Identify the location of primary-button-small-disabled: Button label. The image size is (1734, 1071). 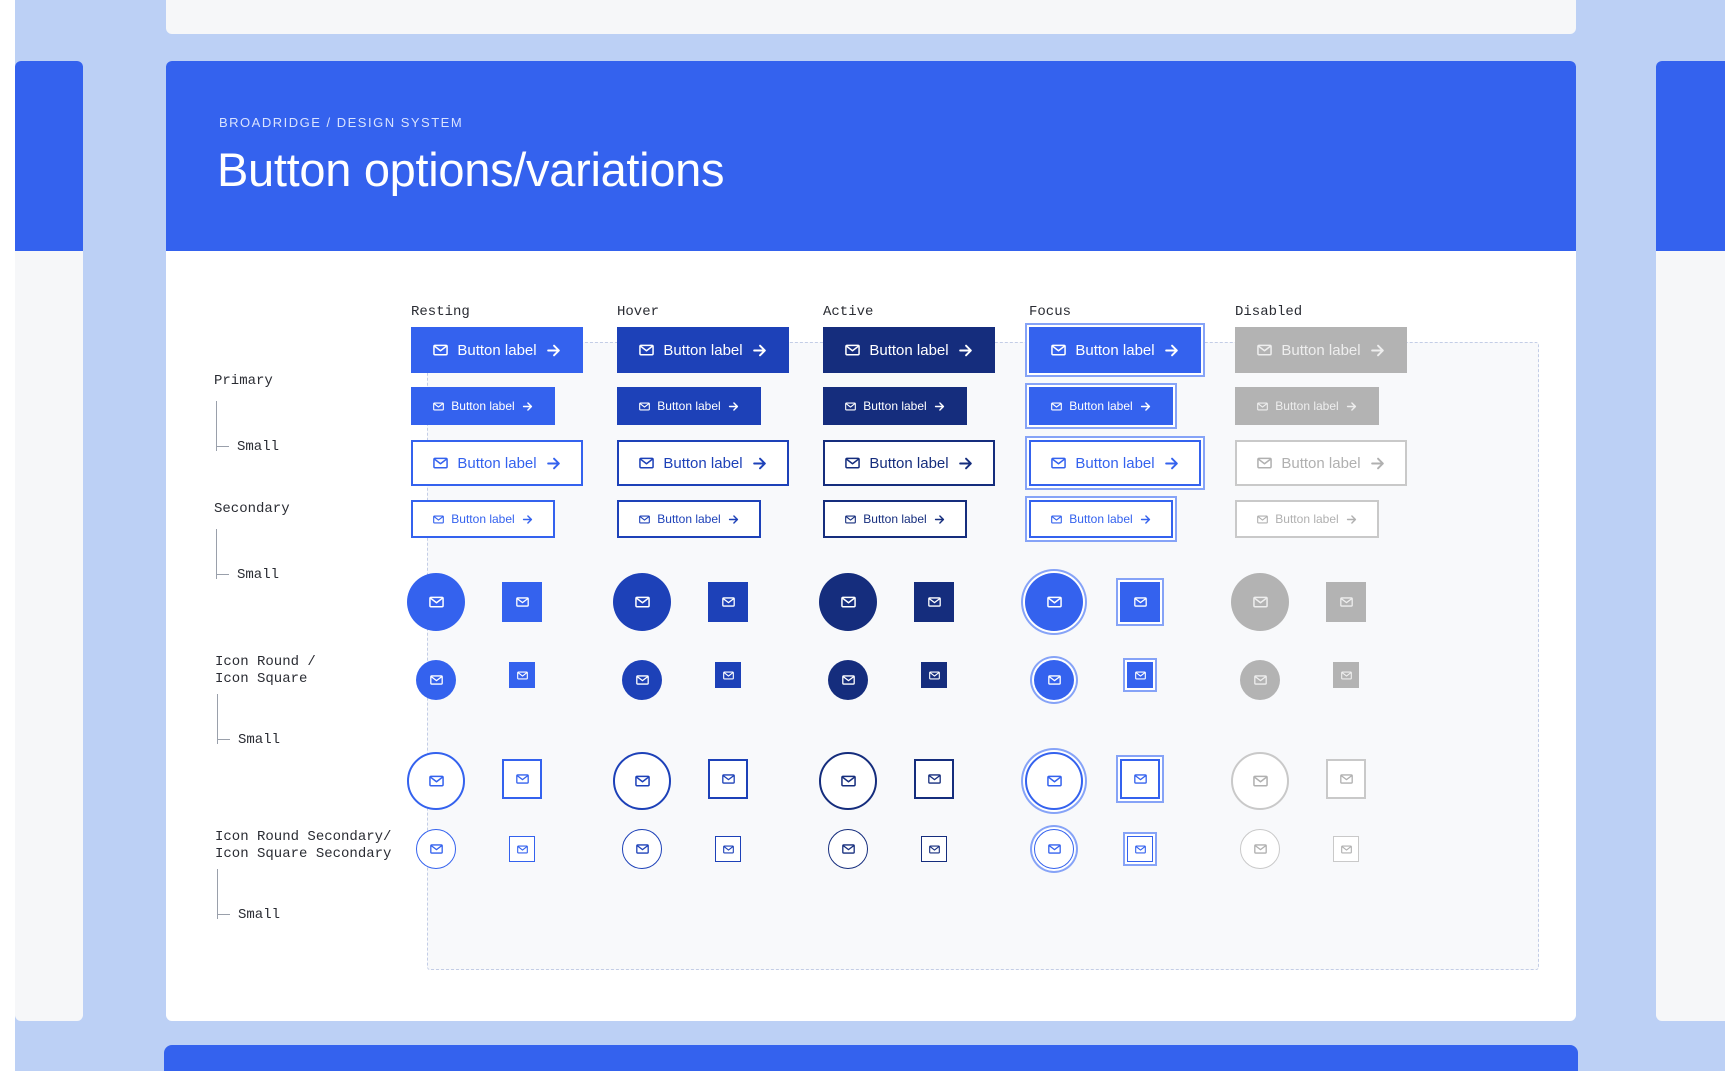
(1307, 406).